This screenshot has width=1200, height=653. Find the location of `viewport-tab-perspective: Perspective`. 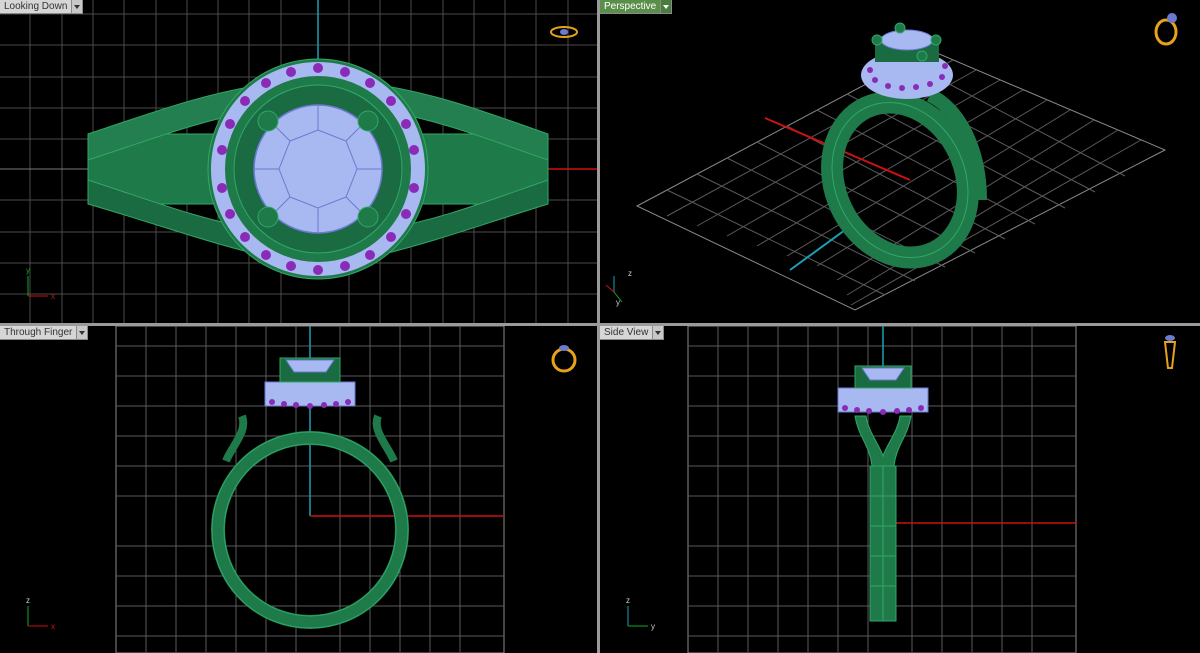

viewport-tab-perspective: Perspective is located at coordinates (636, 7).